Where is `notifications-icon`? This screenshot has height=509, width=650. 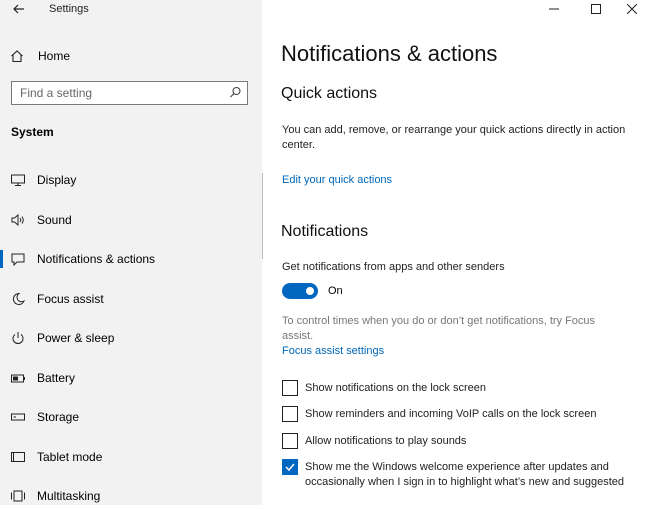
notifications-icon is located at coordinates (18, 259).